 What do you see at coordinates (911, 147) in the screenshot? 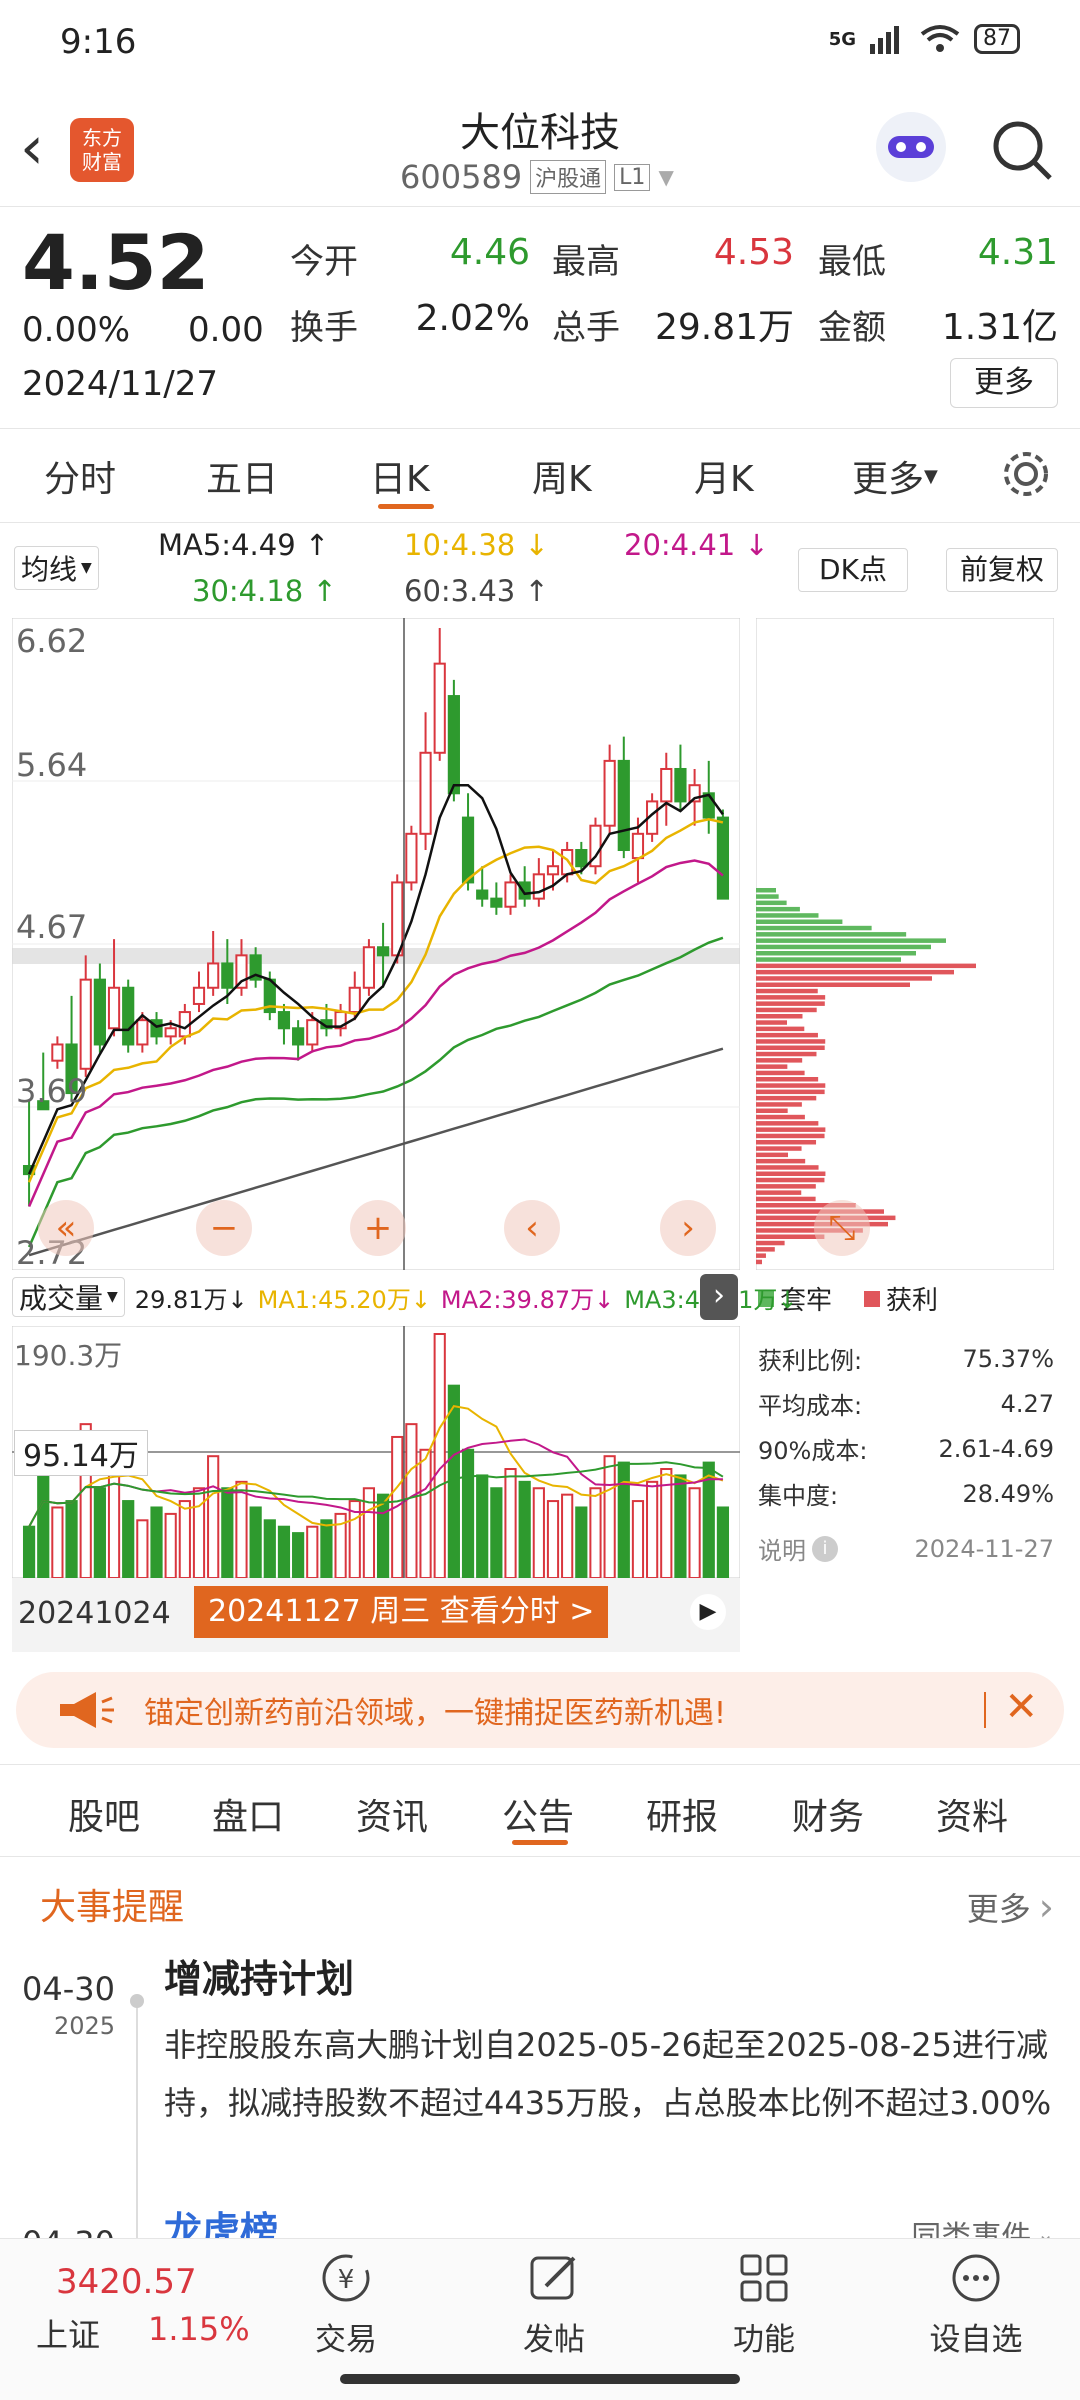
I see `robot-assistant-icon` at bounding box center [911, 147].